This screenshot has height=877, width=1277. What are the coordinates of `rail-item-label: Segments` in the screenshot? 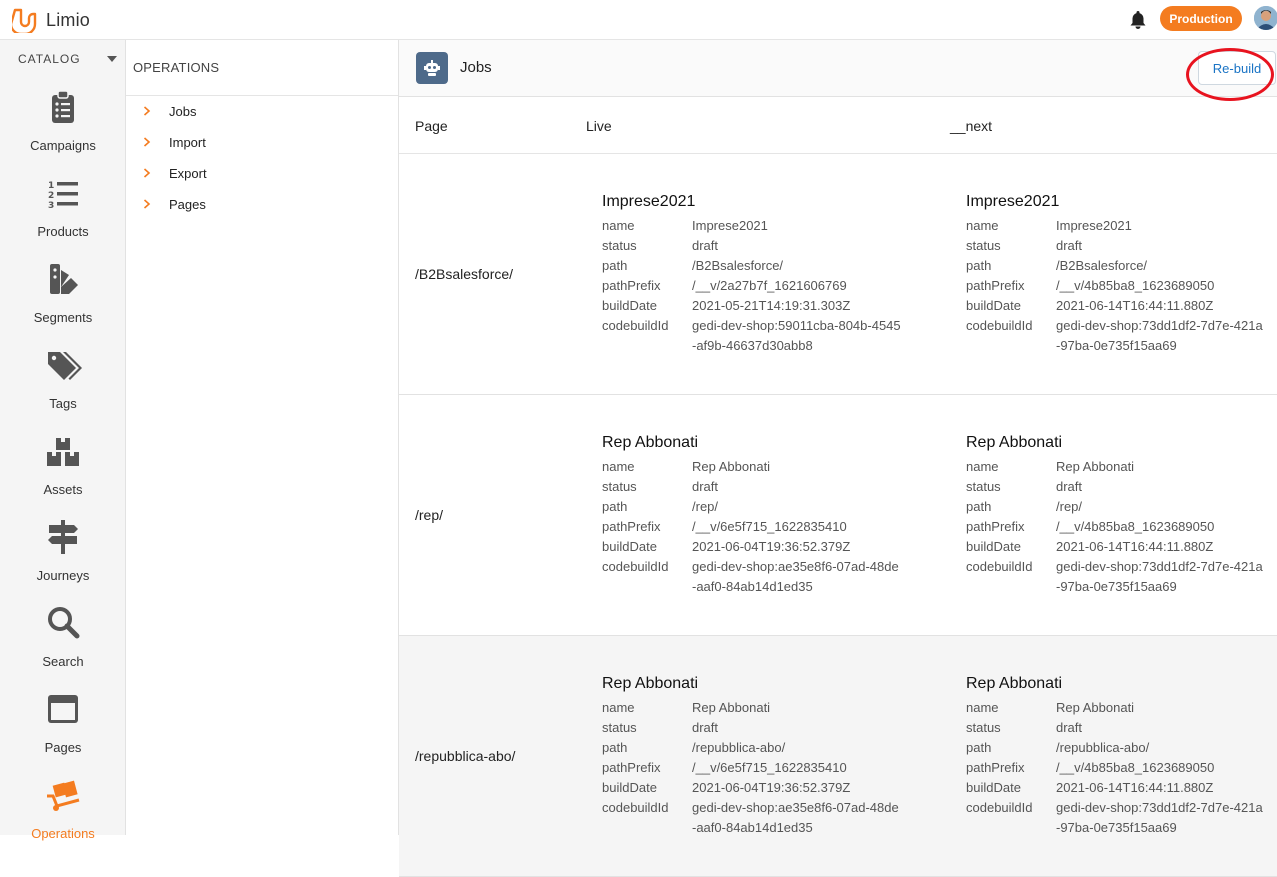 It's located at (63, 317).